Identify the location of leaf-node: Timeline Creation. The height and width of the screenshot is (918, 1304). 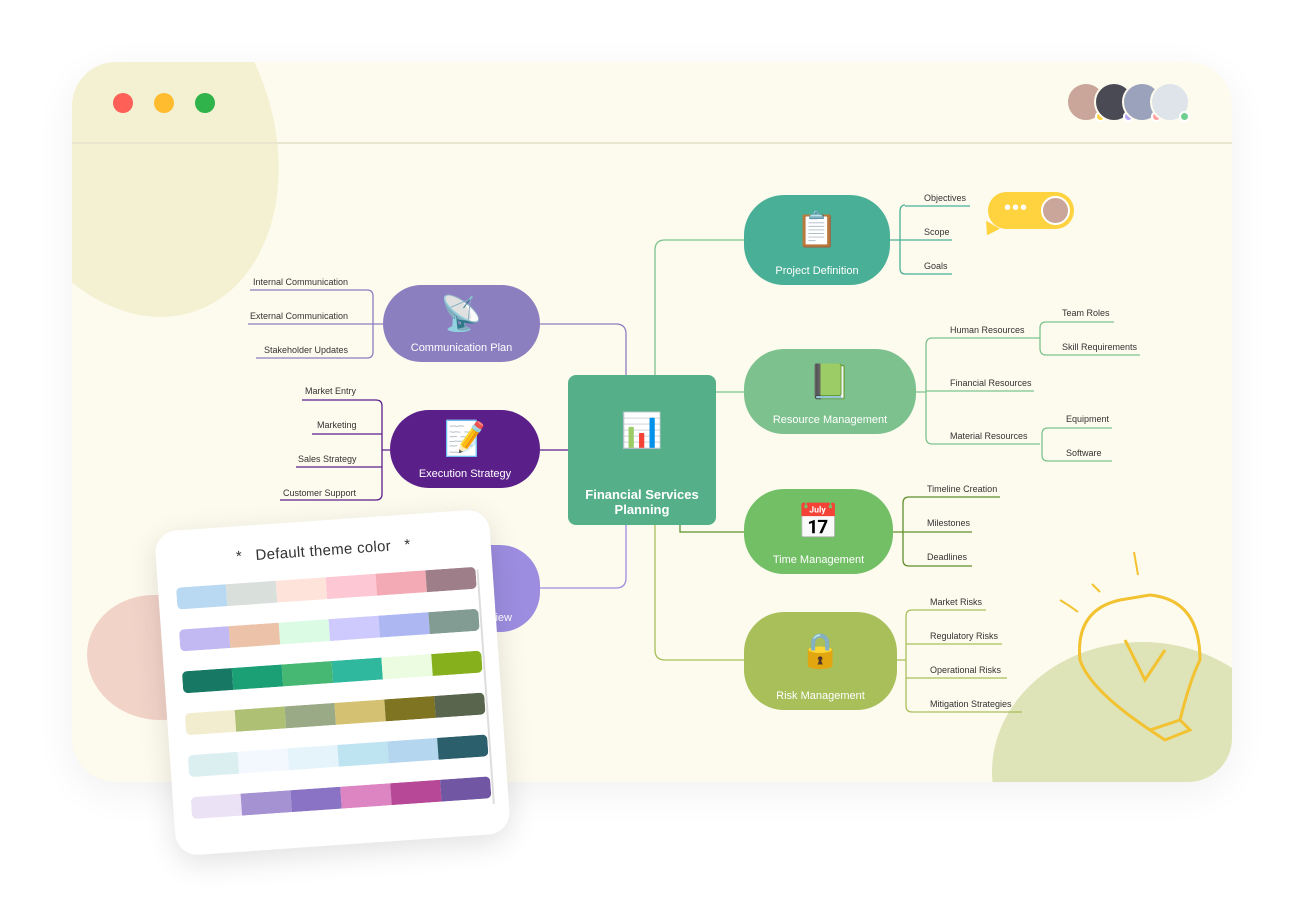
(962, 489).